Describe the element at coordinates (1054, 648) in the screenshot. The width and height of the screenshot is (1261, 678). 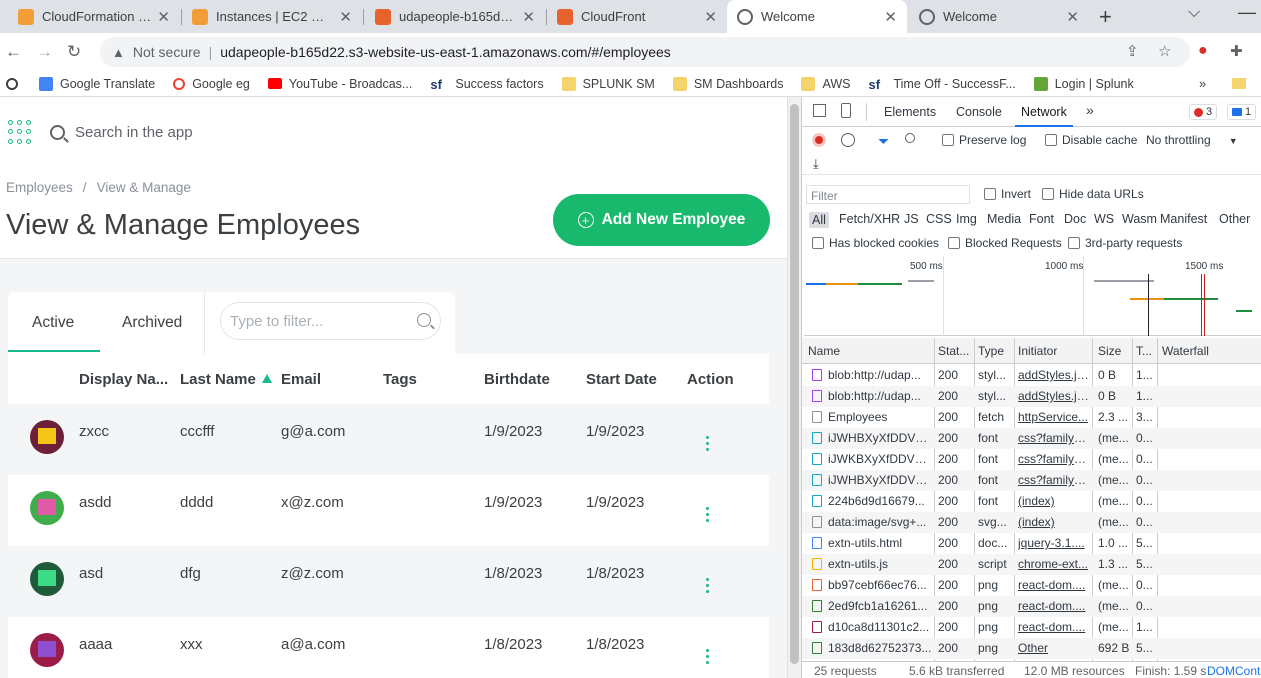
I see `request-initiator: Other` at that location.